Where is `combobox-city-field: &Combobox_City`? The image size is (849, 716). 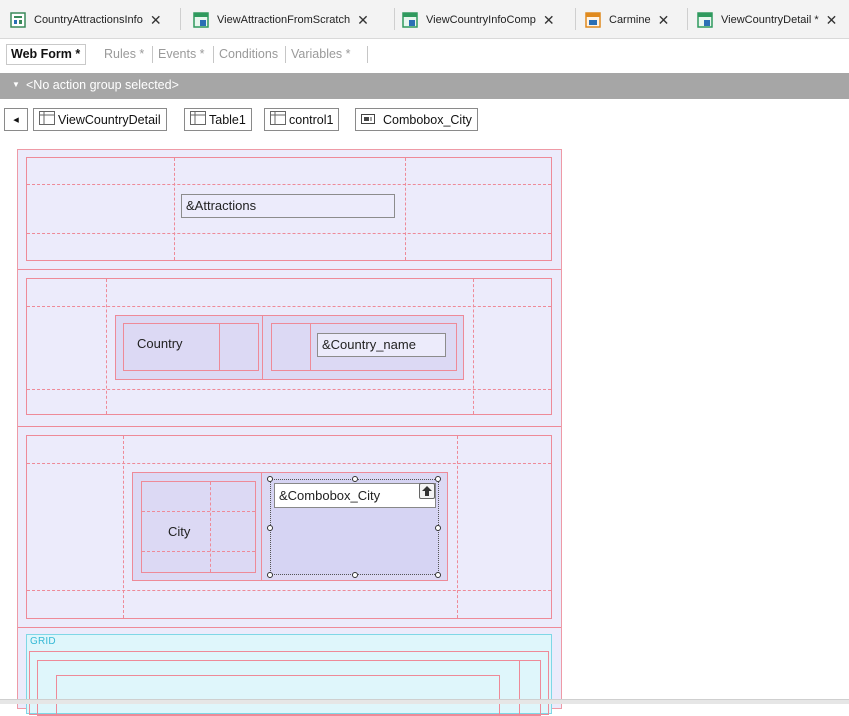
combobox-city-field: &Combobox_City is located at coordinates (355, 495).